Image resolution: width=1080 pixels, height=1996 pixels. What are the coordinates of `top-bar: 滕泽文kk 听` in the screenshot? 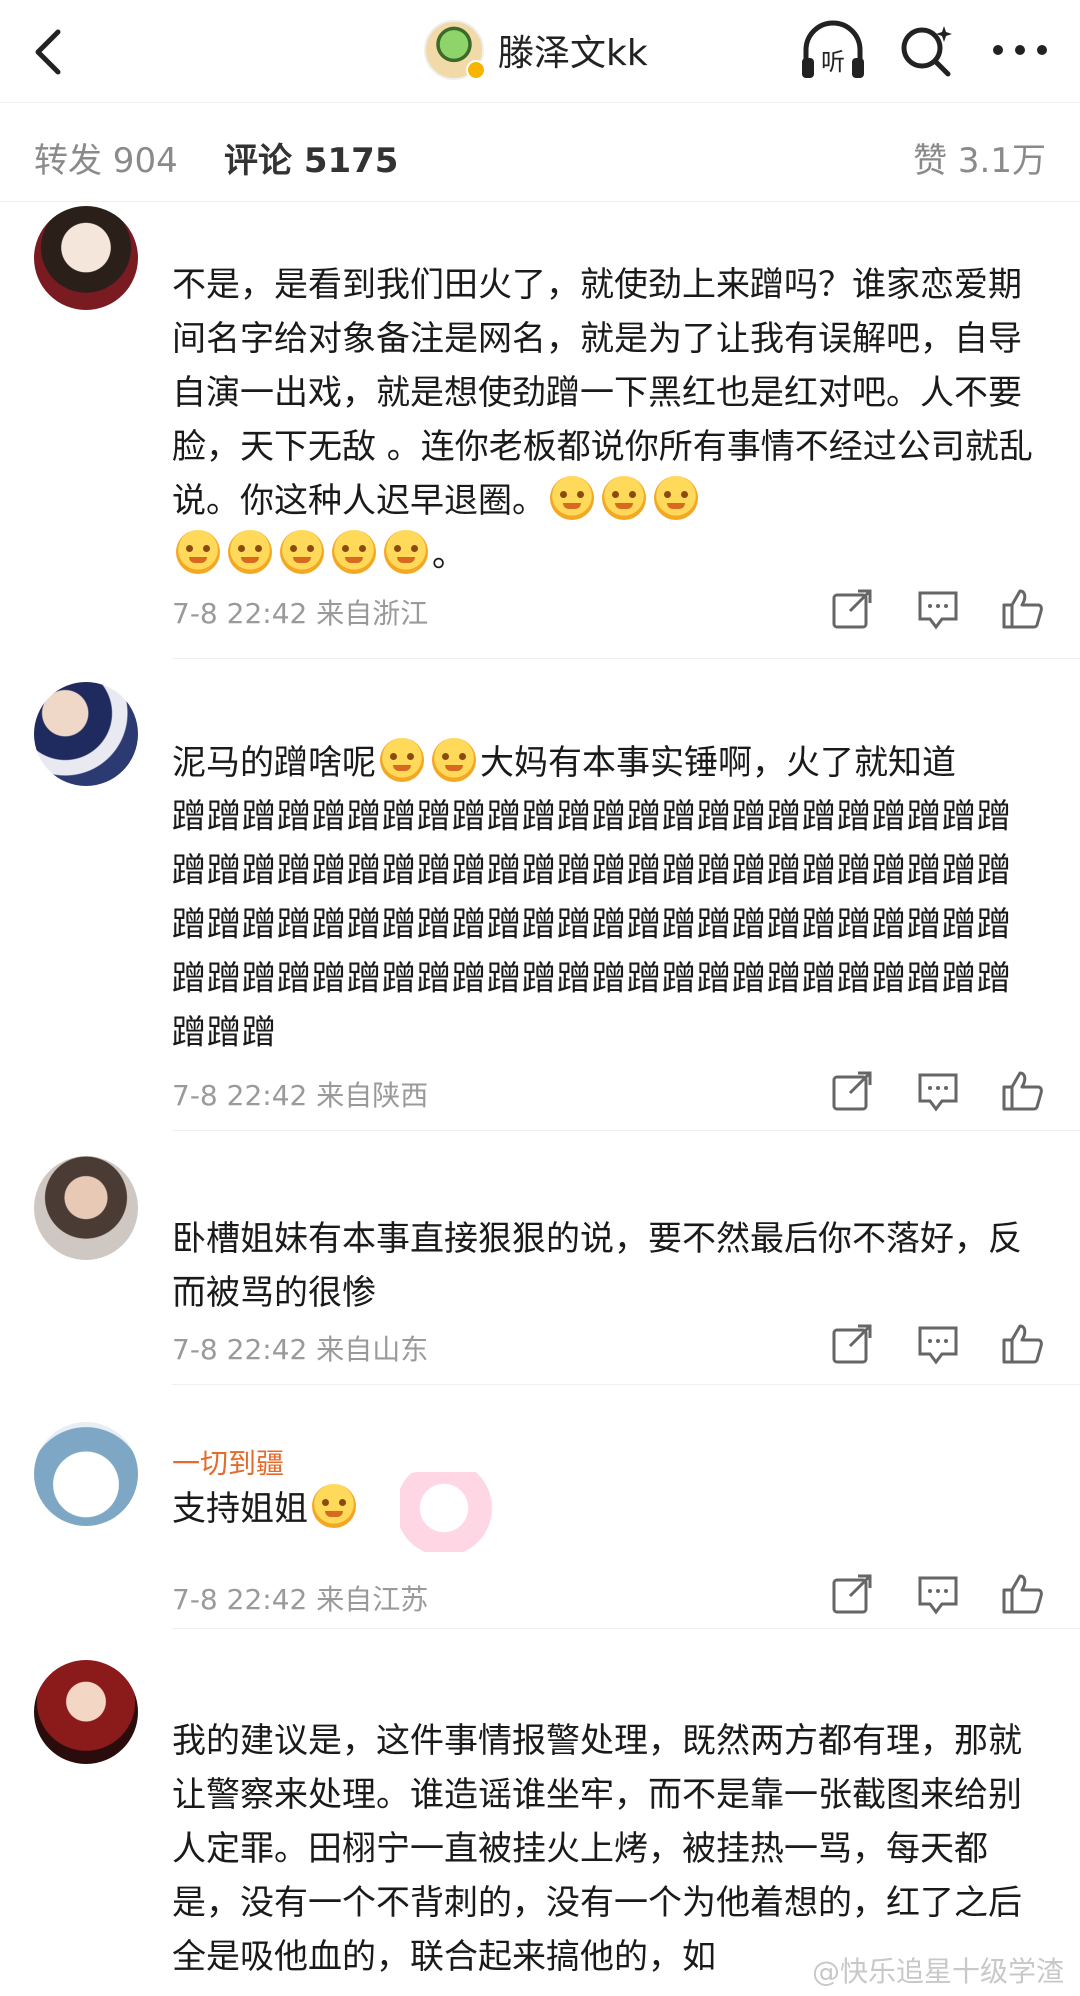 It's located at (540, 51).